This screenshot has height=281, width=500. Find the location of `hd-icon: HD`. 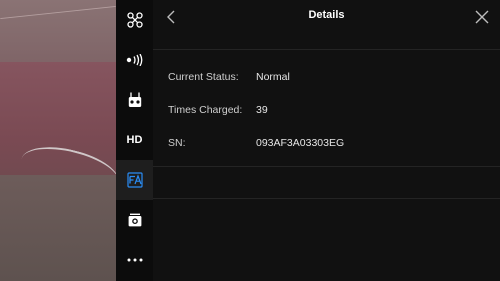

hd-icon: HD is located at coordinates (134, 140).